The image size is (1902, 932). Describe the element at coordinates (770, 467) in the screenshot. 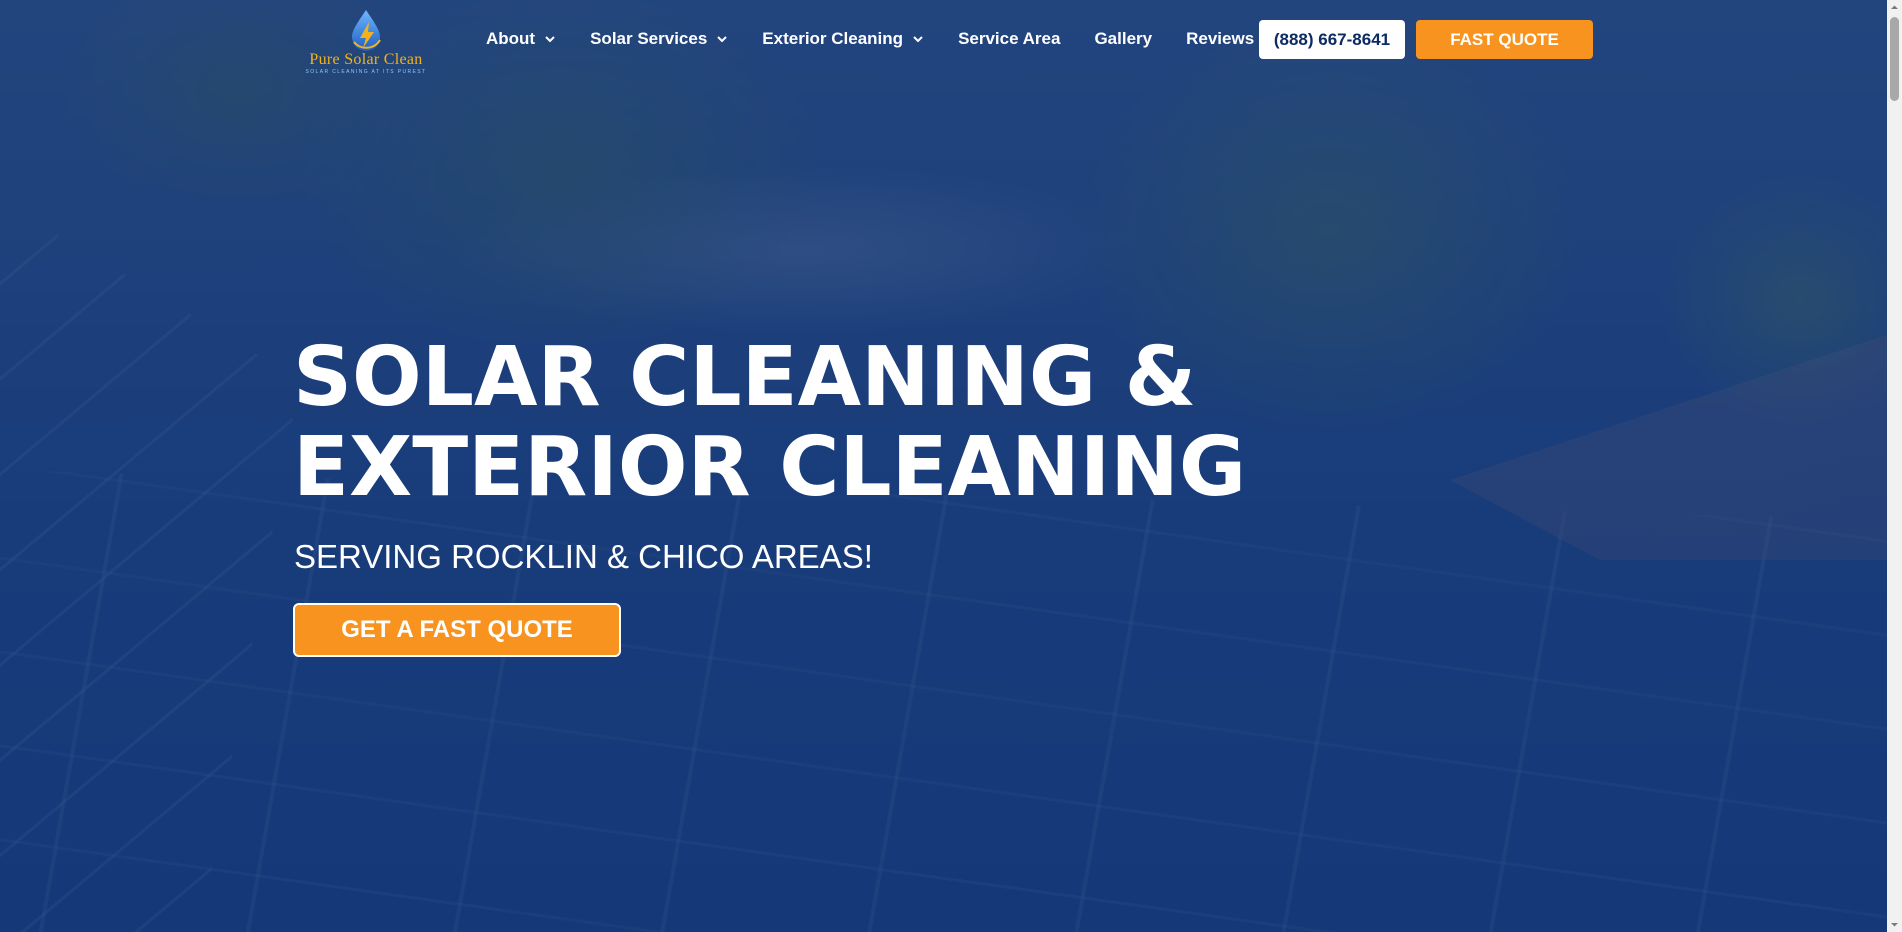

I see `hero-headline-line2: EXTERIOR CLEANING` at that location.